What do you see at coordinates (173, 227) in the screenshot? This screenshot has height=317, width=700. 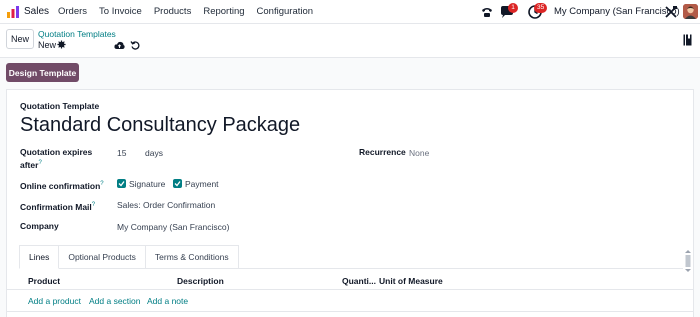 I see `company-field: My Company (San Francisco)` at bounding box center [173, 227].